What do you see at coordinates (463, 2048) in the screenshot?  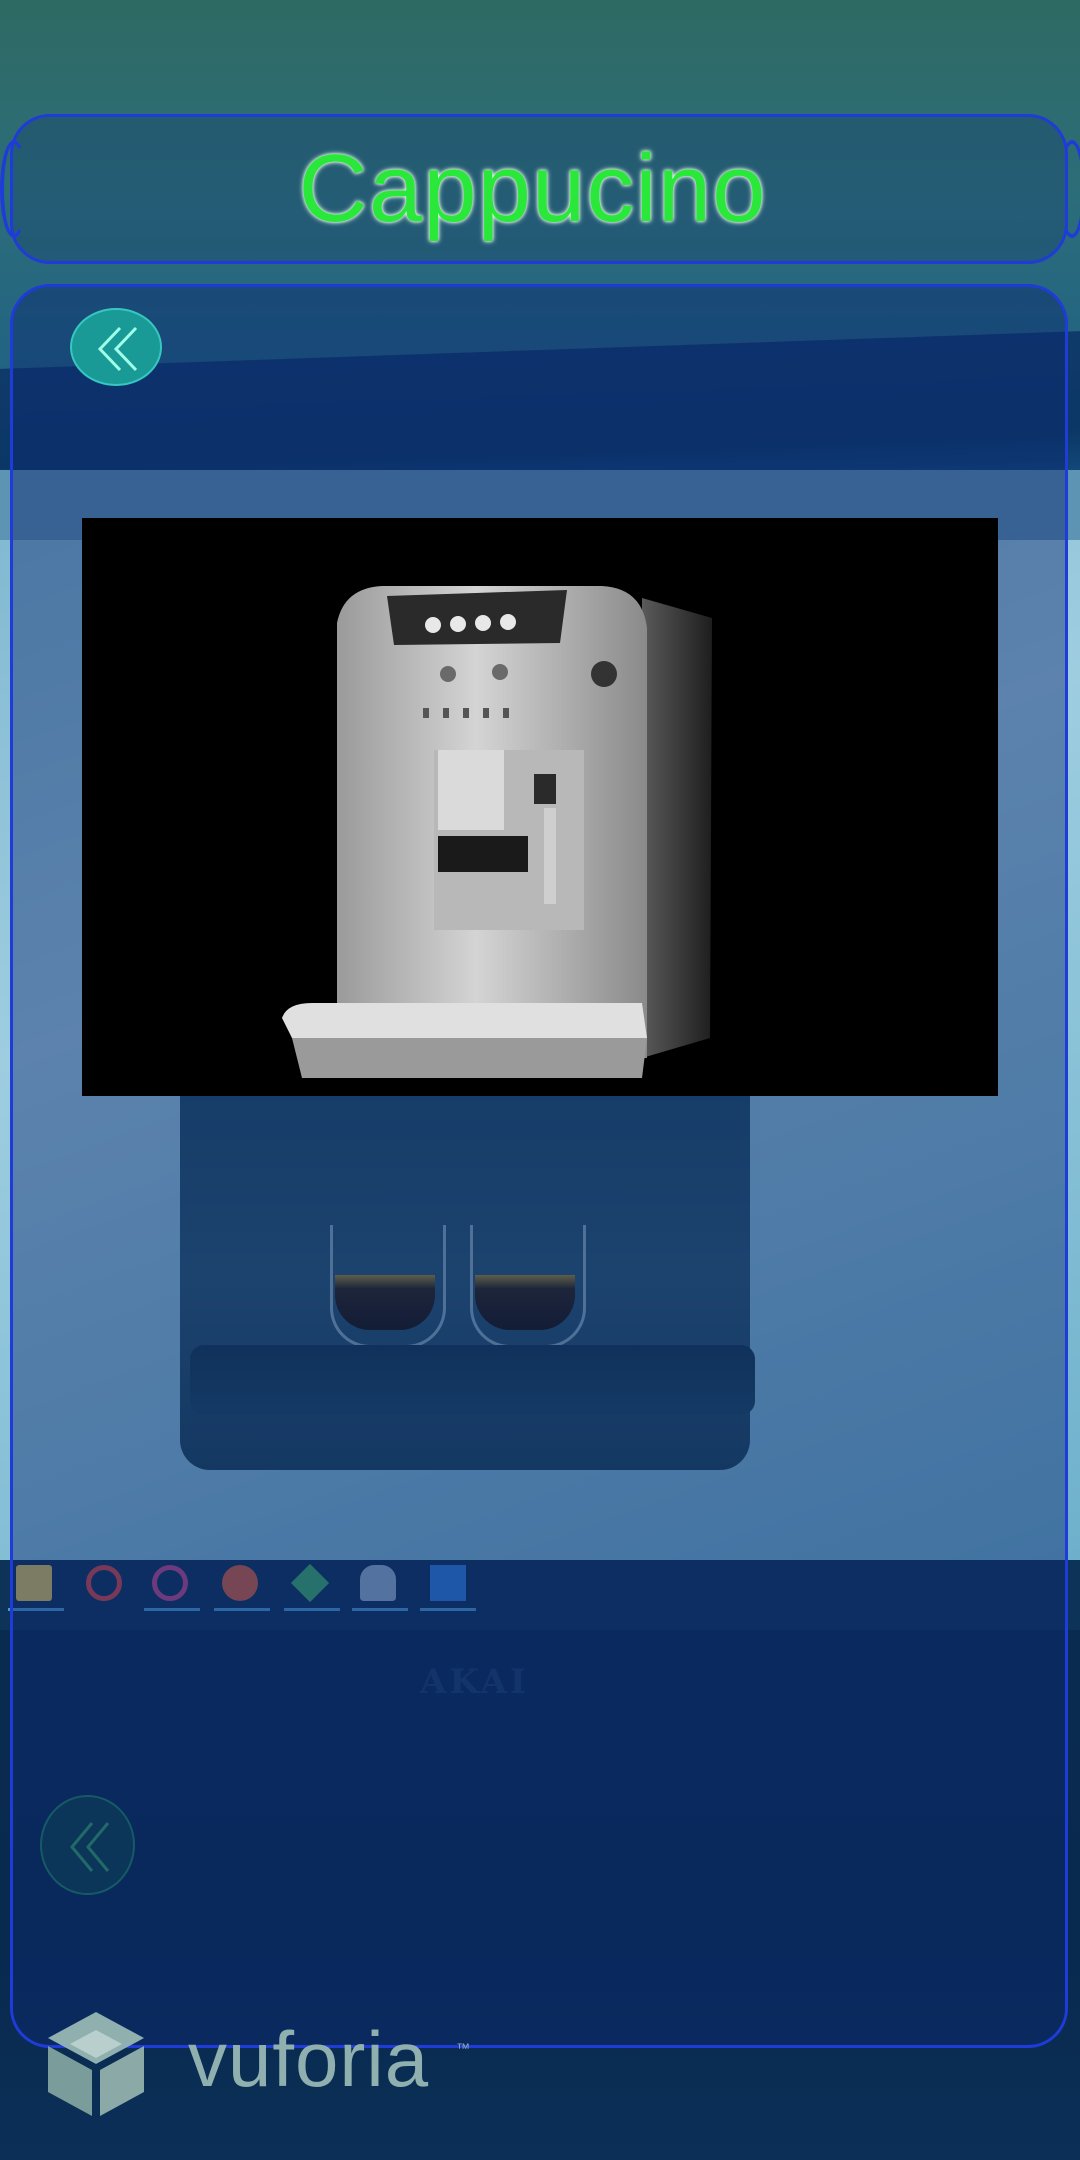 I see `trademark-symbol: ™` at bounding box center [463, 2048].